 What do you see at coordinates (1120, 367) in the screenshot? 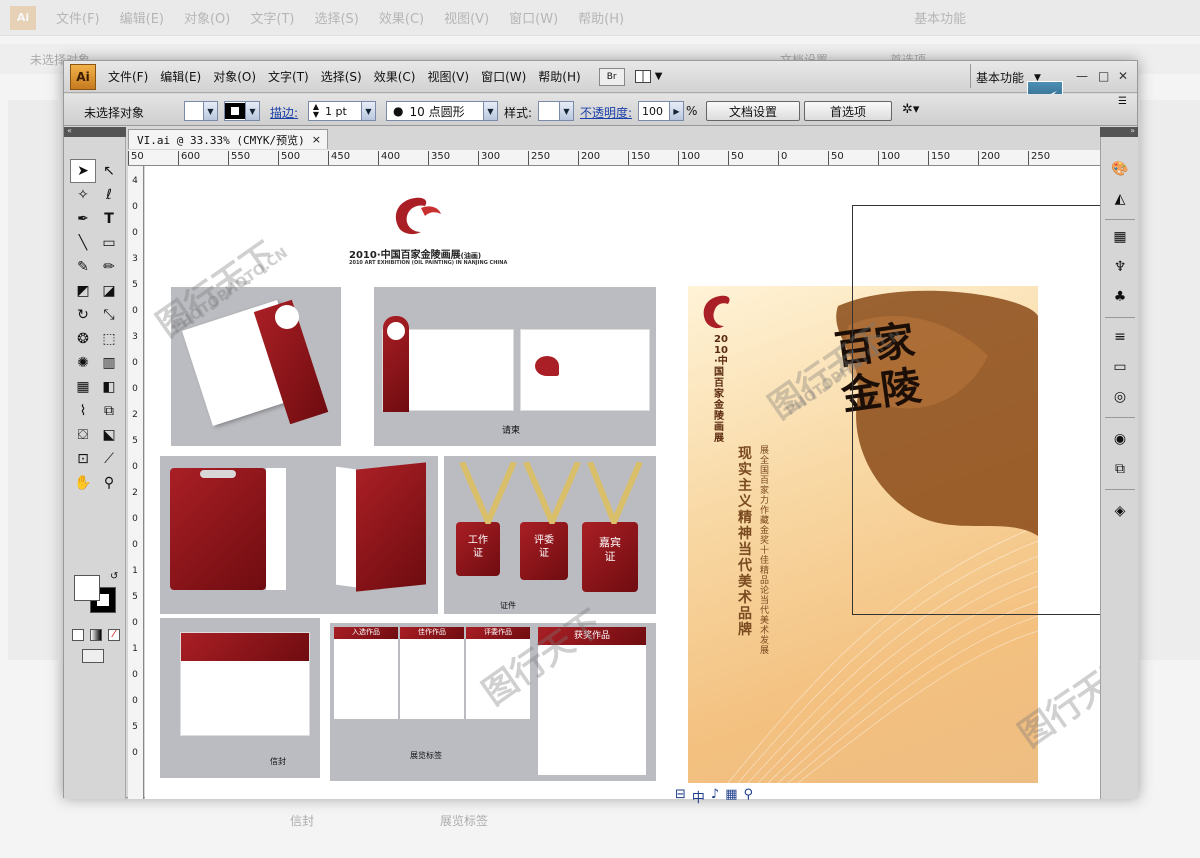
I see `gradient-panel-icon: ▭` at bounding box center [1120, 367].